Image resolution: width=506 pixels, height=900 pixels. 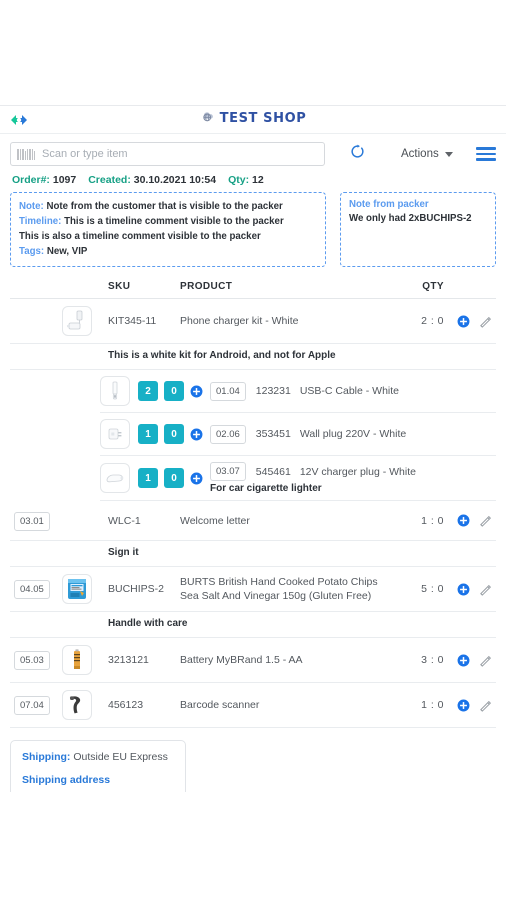 What do you see at coordinates (298, 435) in the screenshot?
I see `kit-subrow: 1 0 02.06 353451 Wall plug 220V - White` at bounding box center [298, 435].